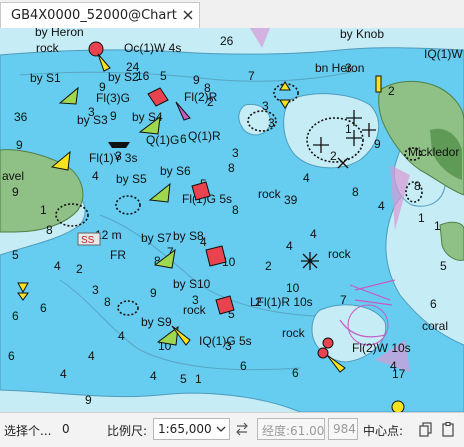  Describe the element at coordinates (201, 97) in the screenshot. I see `label-fl2r: Fl(2)R` at that location.